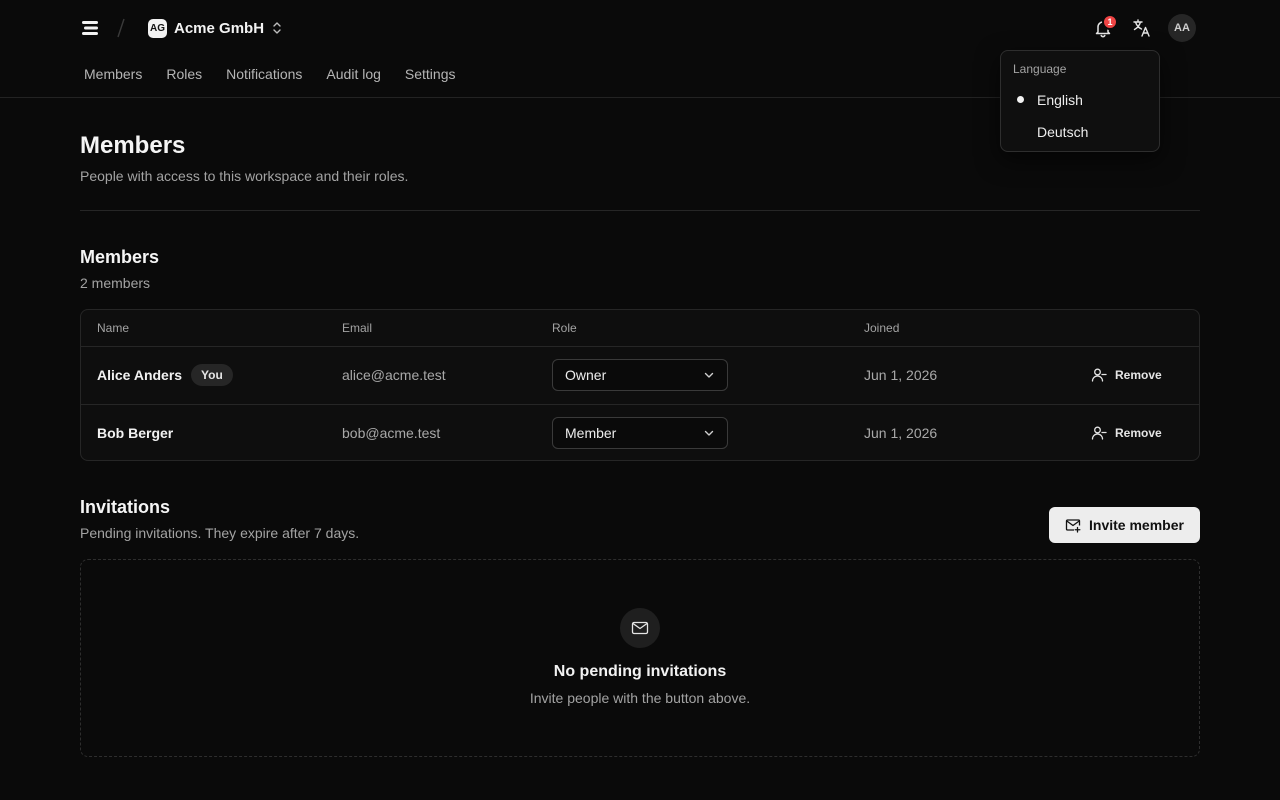 The height and width of the screenshot is (800, 1280). I want to click on column-header-joined: Joined, so click(882, 328).